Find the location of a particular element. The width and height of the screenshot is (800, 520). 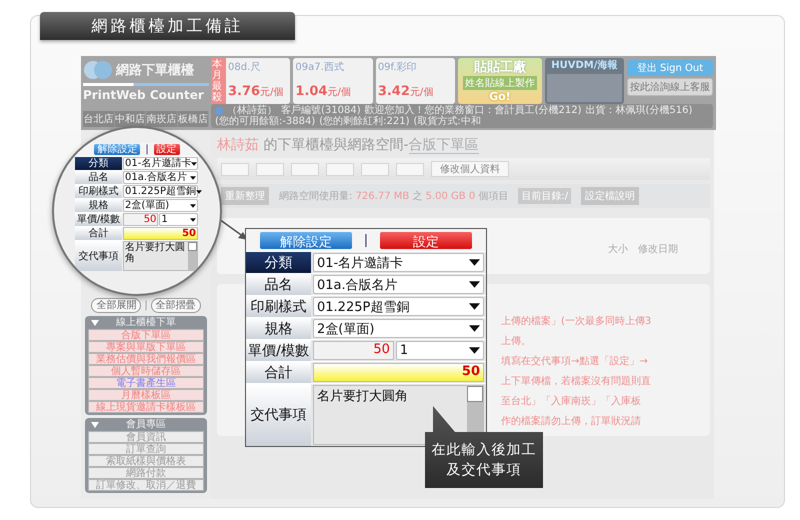

ad-price: 3.76 is located at coordinates (244, 91).